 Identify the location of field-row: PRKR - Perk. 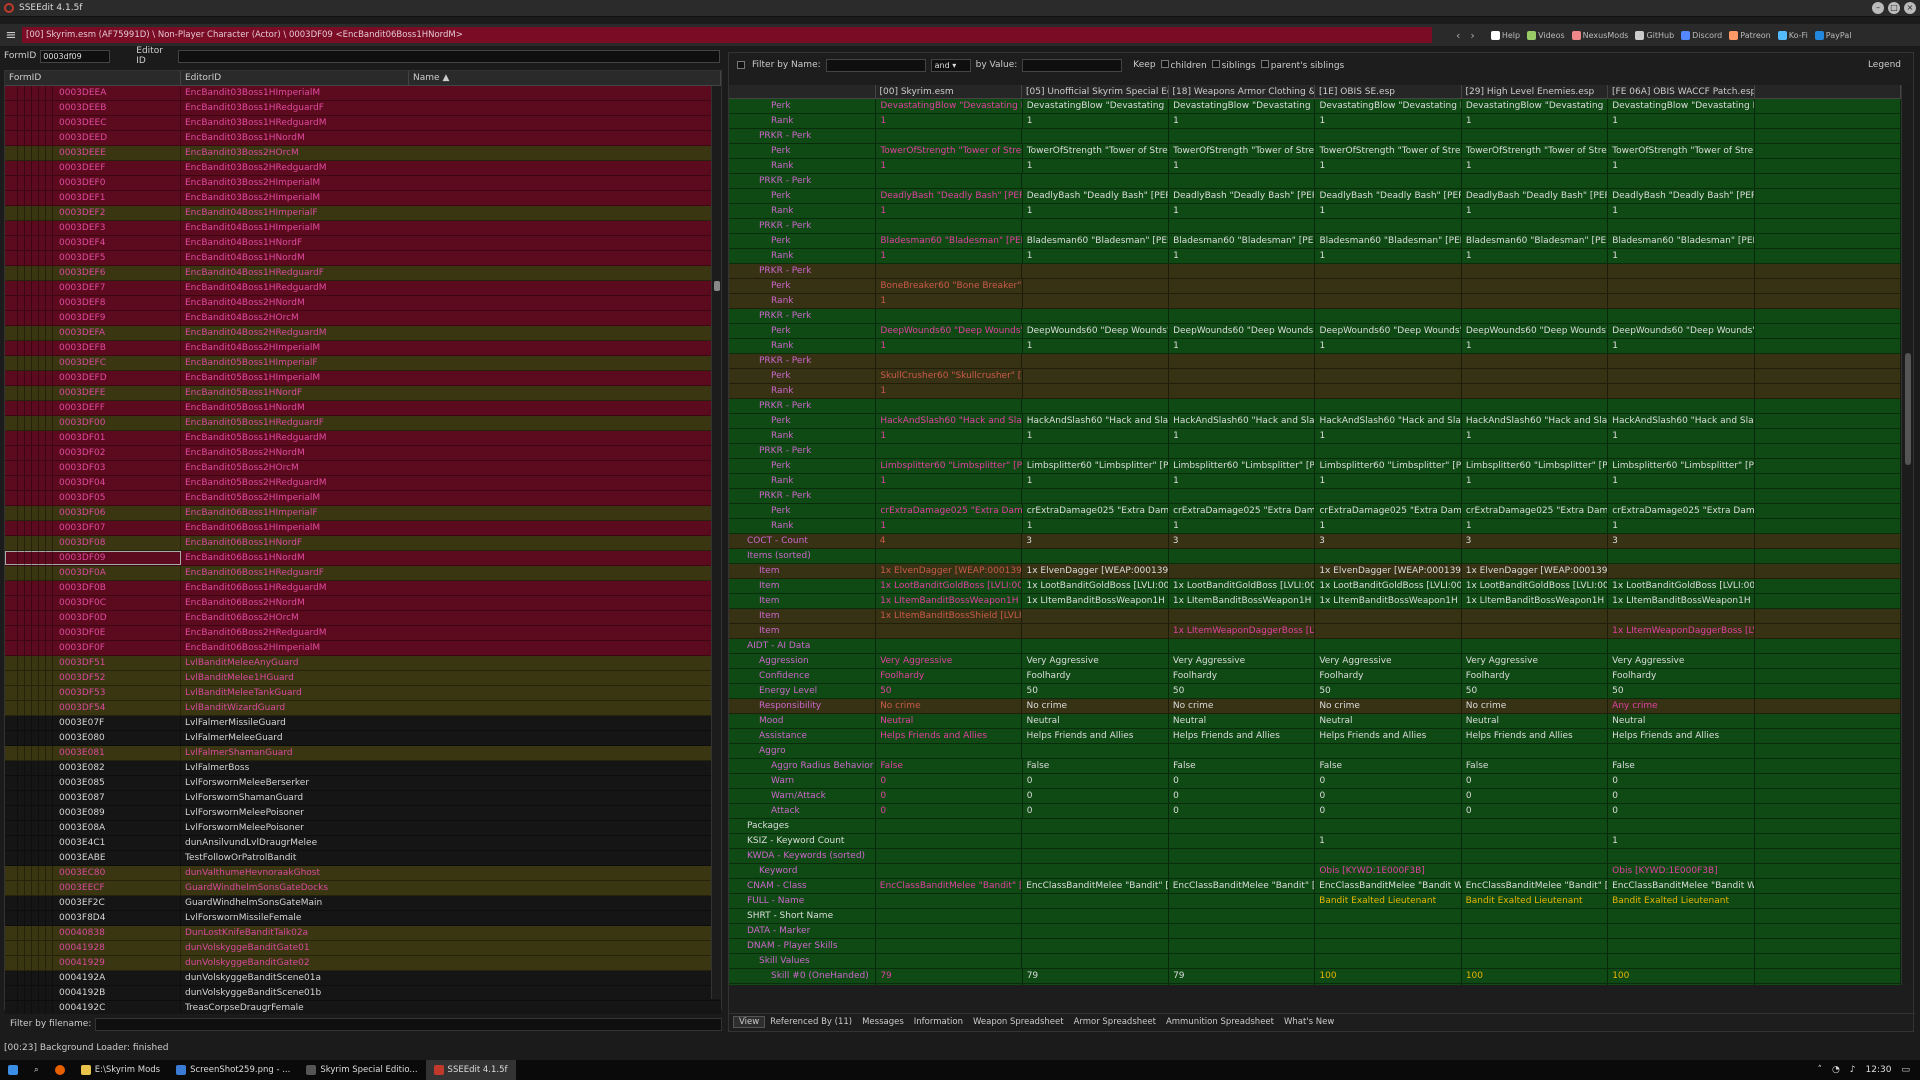
(1315, 451).